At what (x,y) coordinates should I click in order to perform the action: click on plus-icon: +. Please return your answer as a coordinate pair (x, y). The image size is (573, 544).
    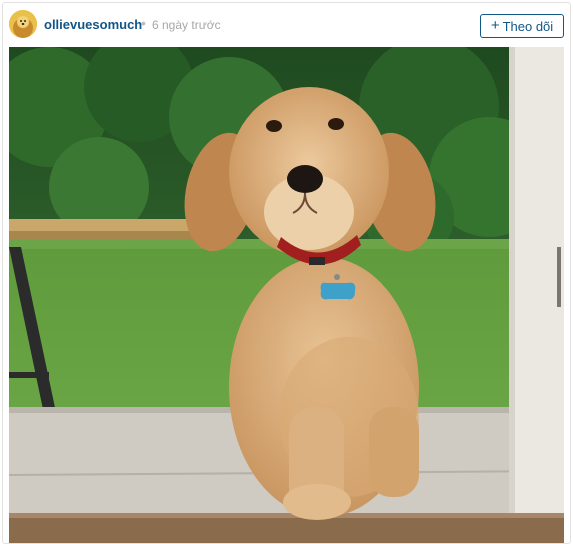
    Looking at the image, I should click on (495, 25).